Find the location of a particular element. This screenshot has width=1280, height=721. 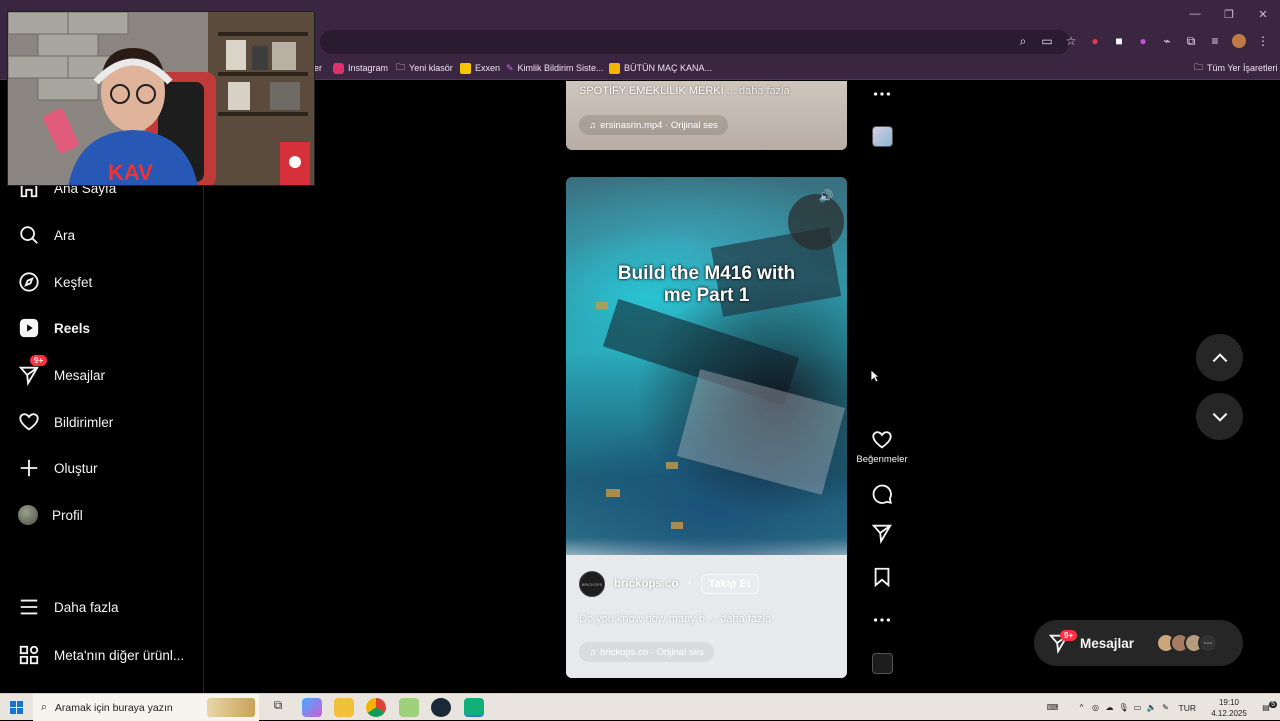

chrome-icon is located at coordinates (376, 707).